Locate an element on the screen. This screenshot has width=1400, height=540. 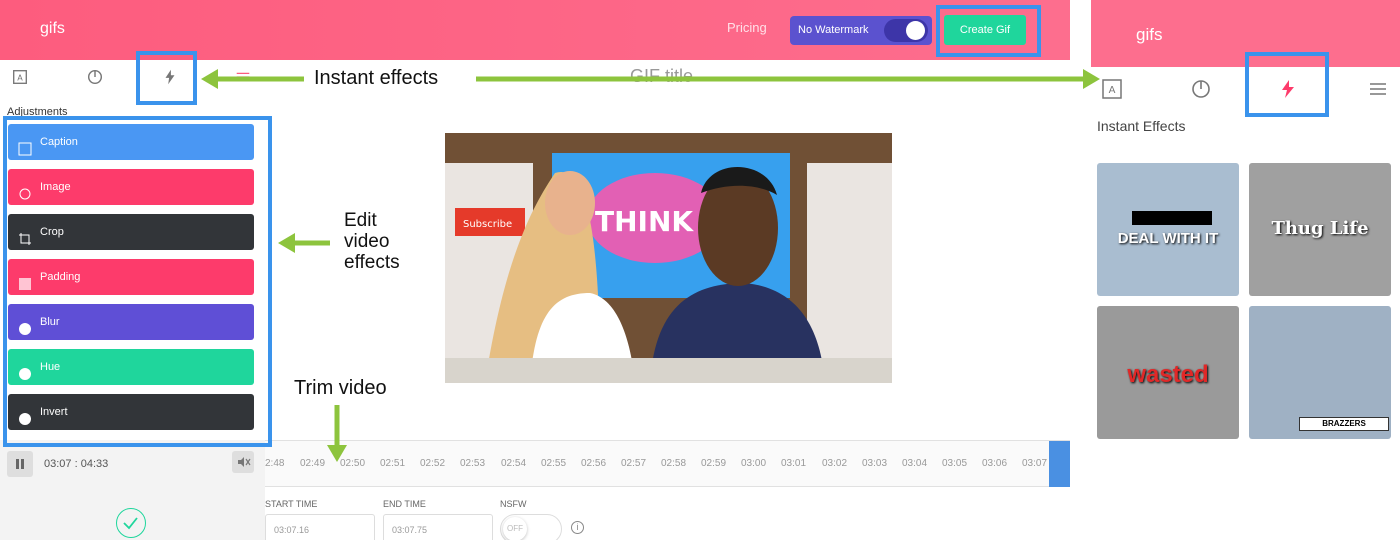
timeline-tick: 02:51 is located at coordinates (393, 463).